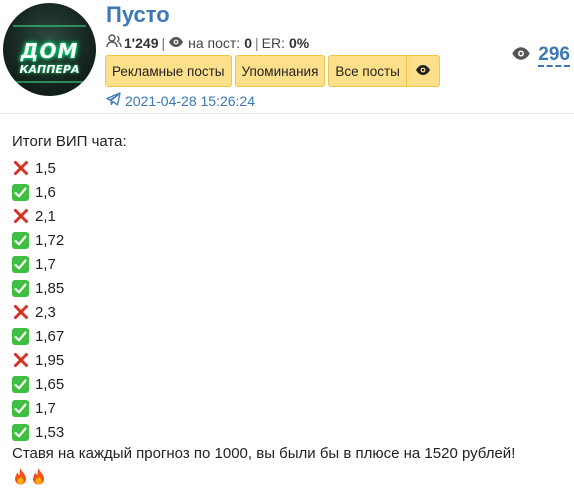 This screenshot has width=574, height=491. I want to click on result-odds: 1,6, so click(45, 192).